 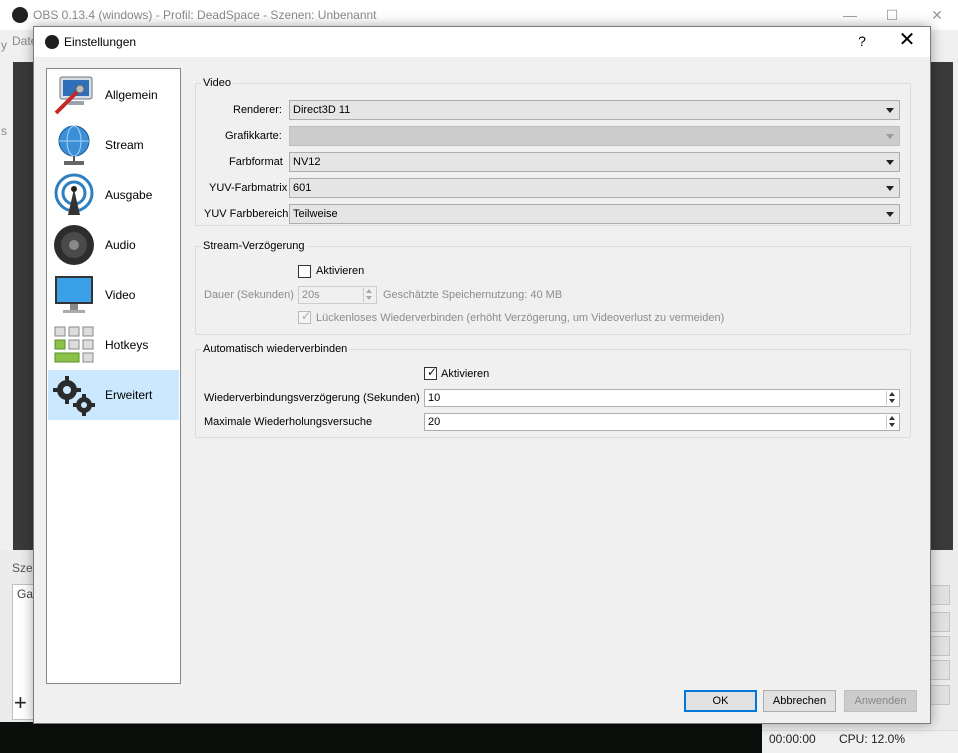 What do you see at coordinates (249, 295) in the screenshot?
I see `delay-duration-label: Dauer (Sekunden)` at bounding box center [249, 295].